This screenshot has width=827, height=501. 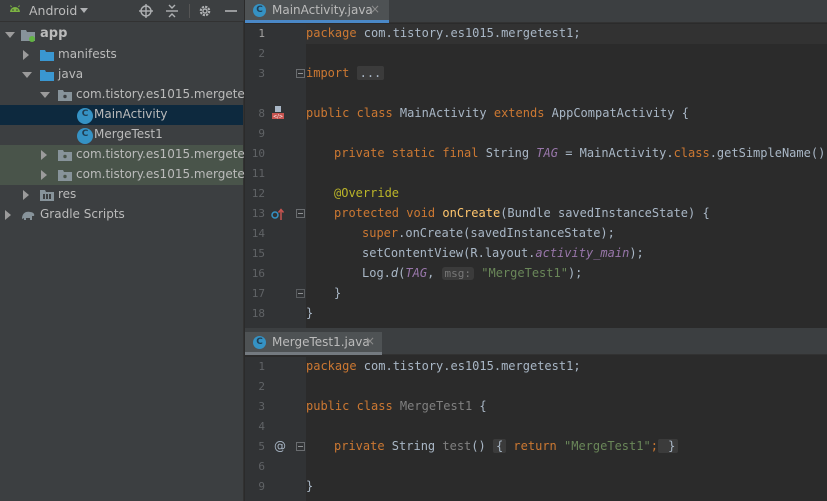 What do you see at coordinates (71, 74) in the screenshot?
I see `tree-node-label: java` at bounding box center [71, 74].